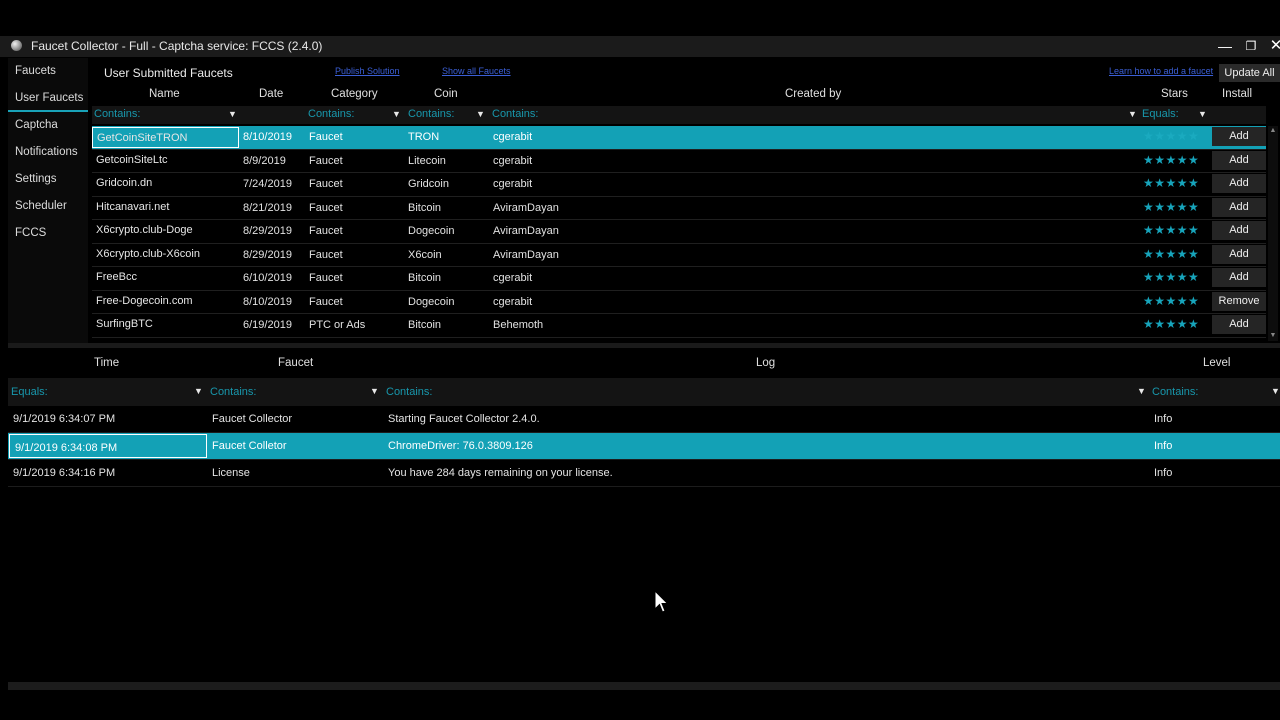 Image resolution: width=1280 pixels, height=720 pixels. What do you see at coordinates (1225, 46) in the screenshot?
I see `minimize-button: —` at bounding box center [1225, 46].